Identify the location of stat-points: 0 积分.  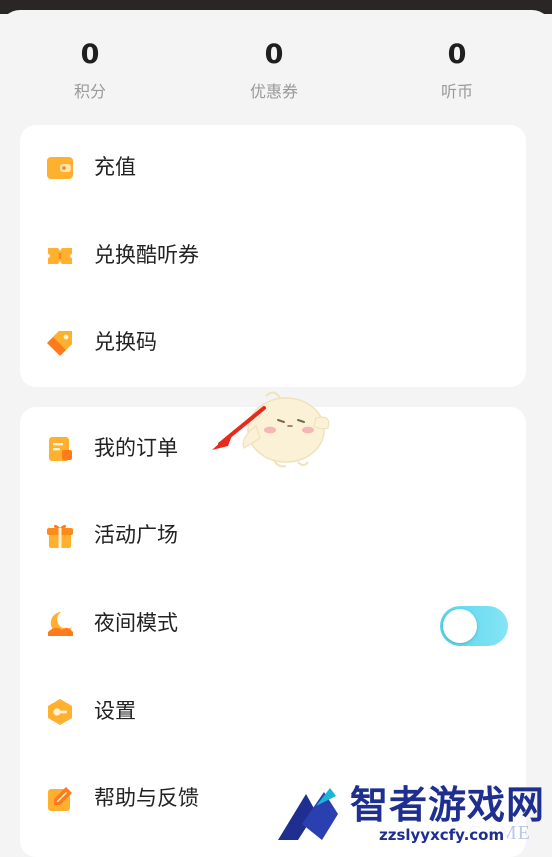
(90, 71).